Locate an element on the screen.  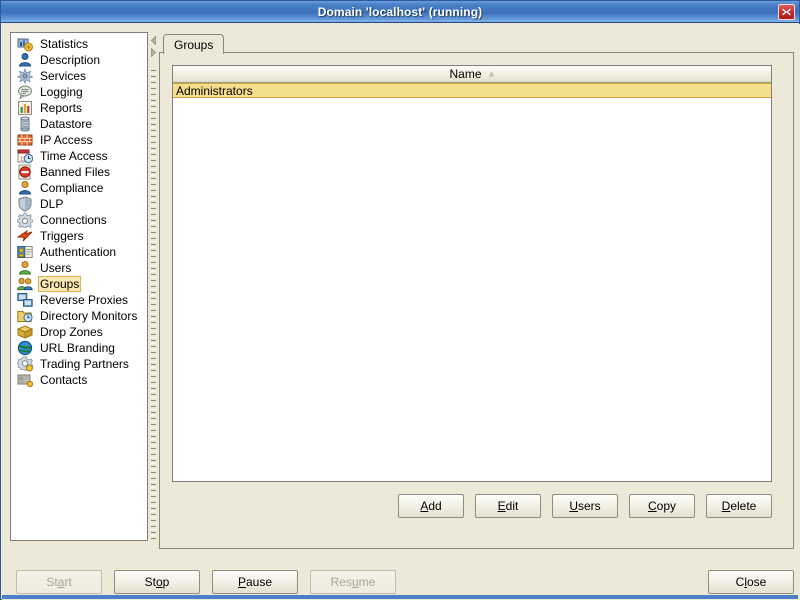
sidebar-item-label: Compliance is located at coordinates (72, 188).